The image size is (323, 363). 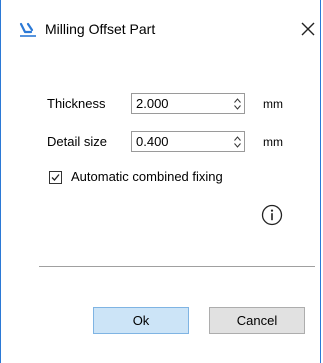 I want to click on auto-fixing-label: Automatic combined fixing, so click(x=147, y=176).